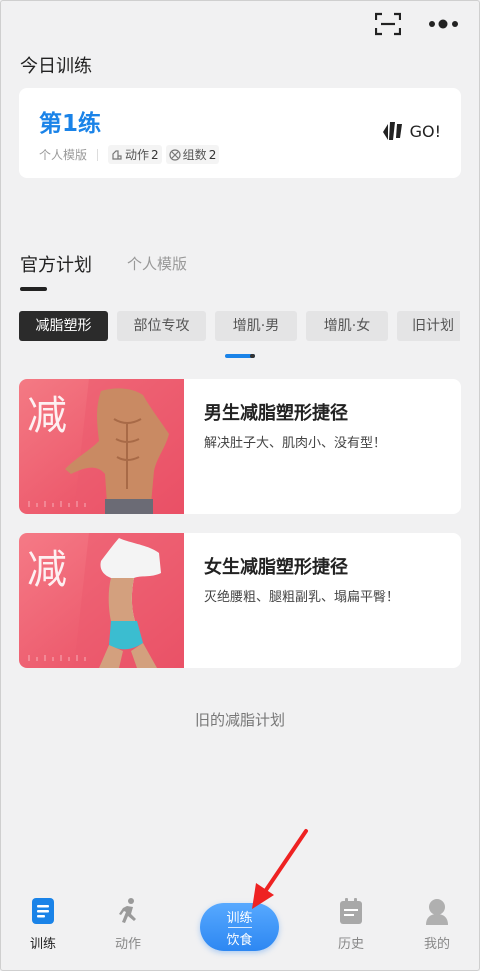  What do you see at coordinates (42, 944) in the screenshot?
I see `nav-train-label: 训练` at bounding box center [42, 944].